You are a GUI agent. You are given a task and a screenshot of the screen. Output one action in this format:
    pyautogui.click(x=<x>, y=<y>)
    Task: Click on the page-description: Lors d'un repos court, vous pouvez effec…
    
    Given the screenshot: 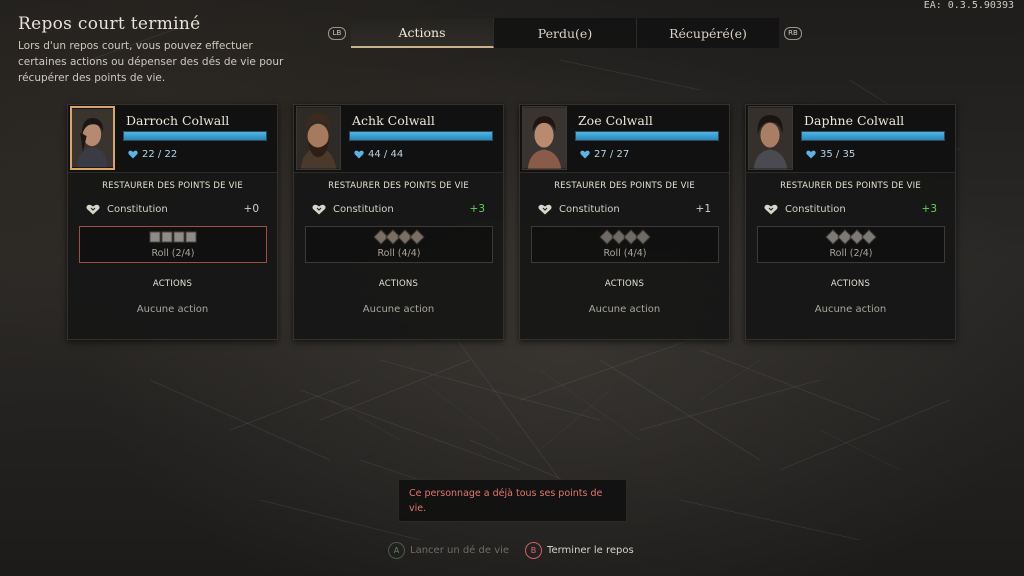 What is the action you would take?
    pyautogui.click(x=151, y=62)
    